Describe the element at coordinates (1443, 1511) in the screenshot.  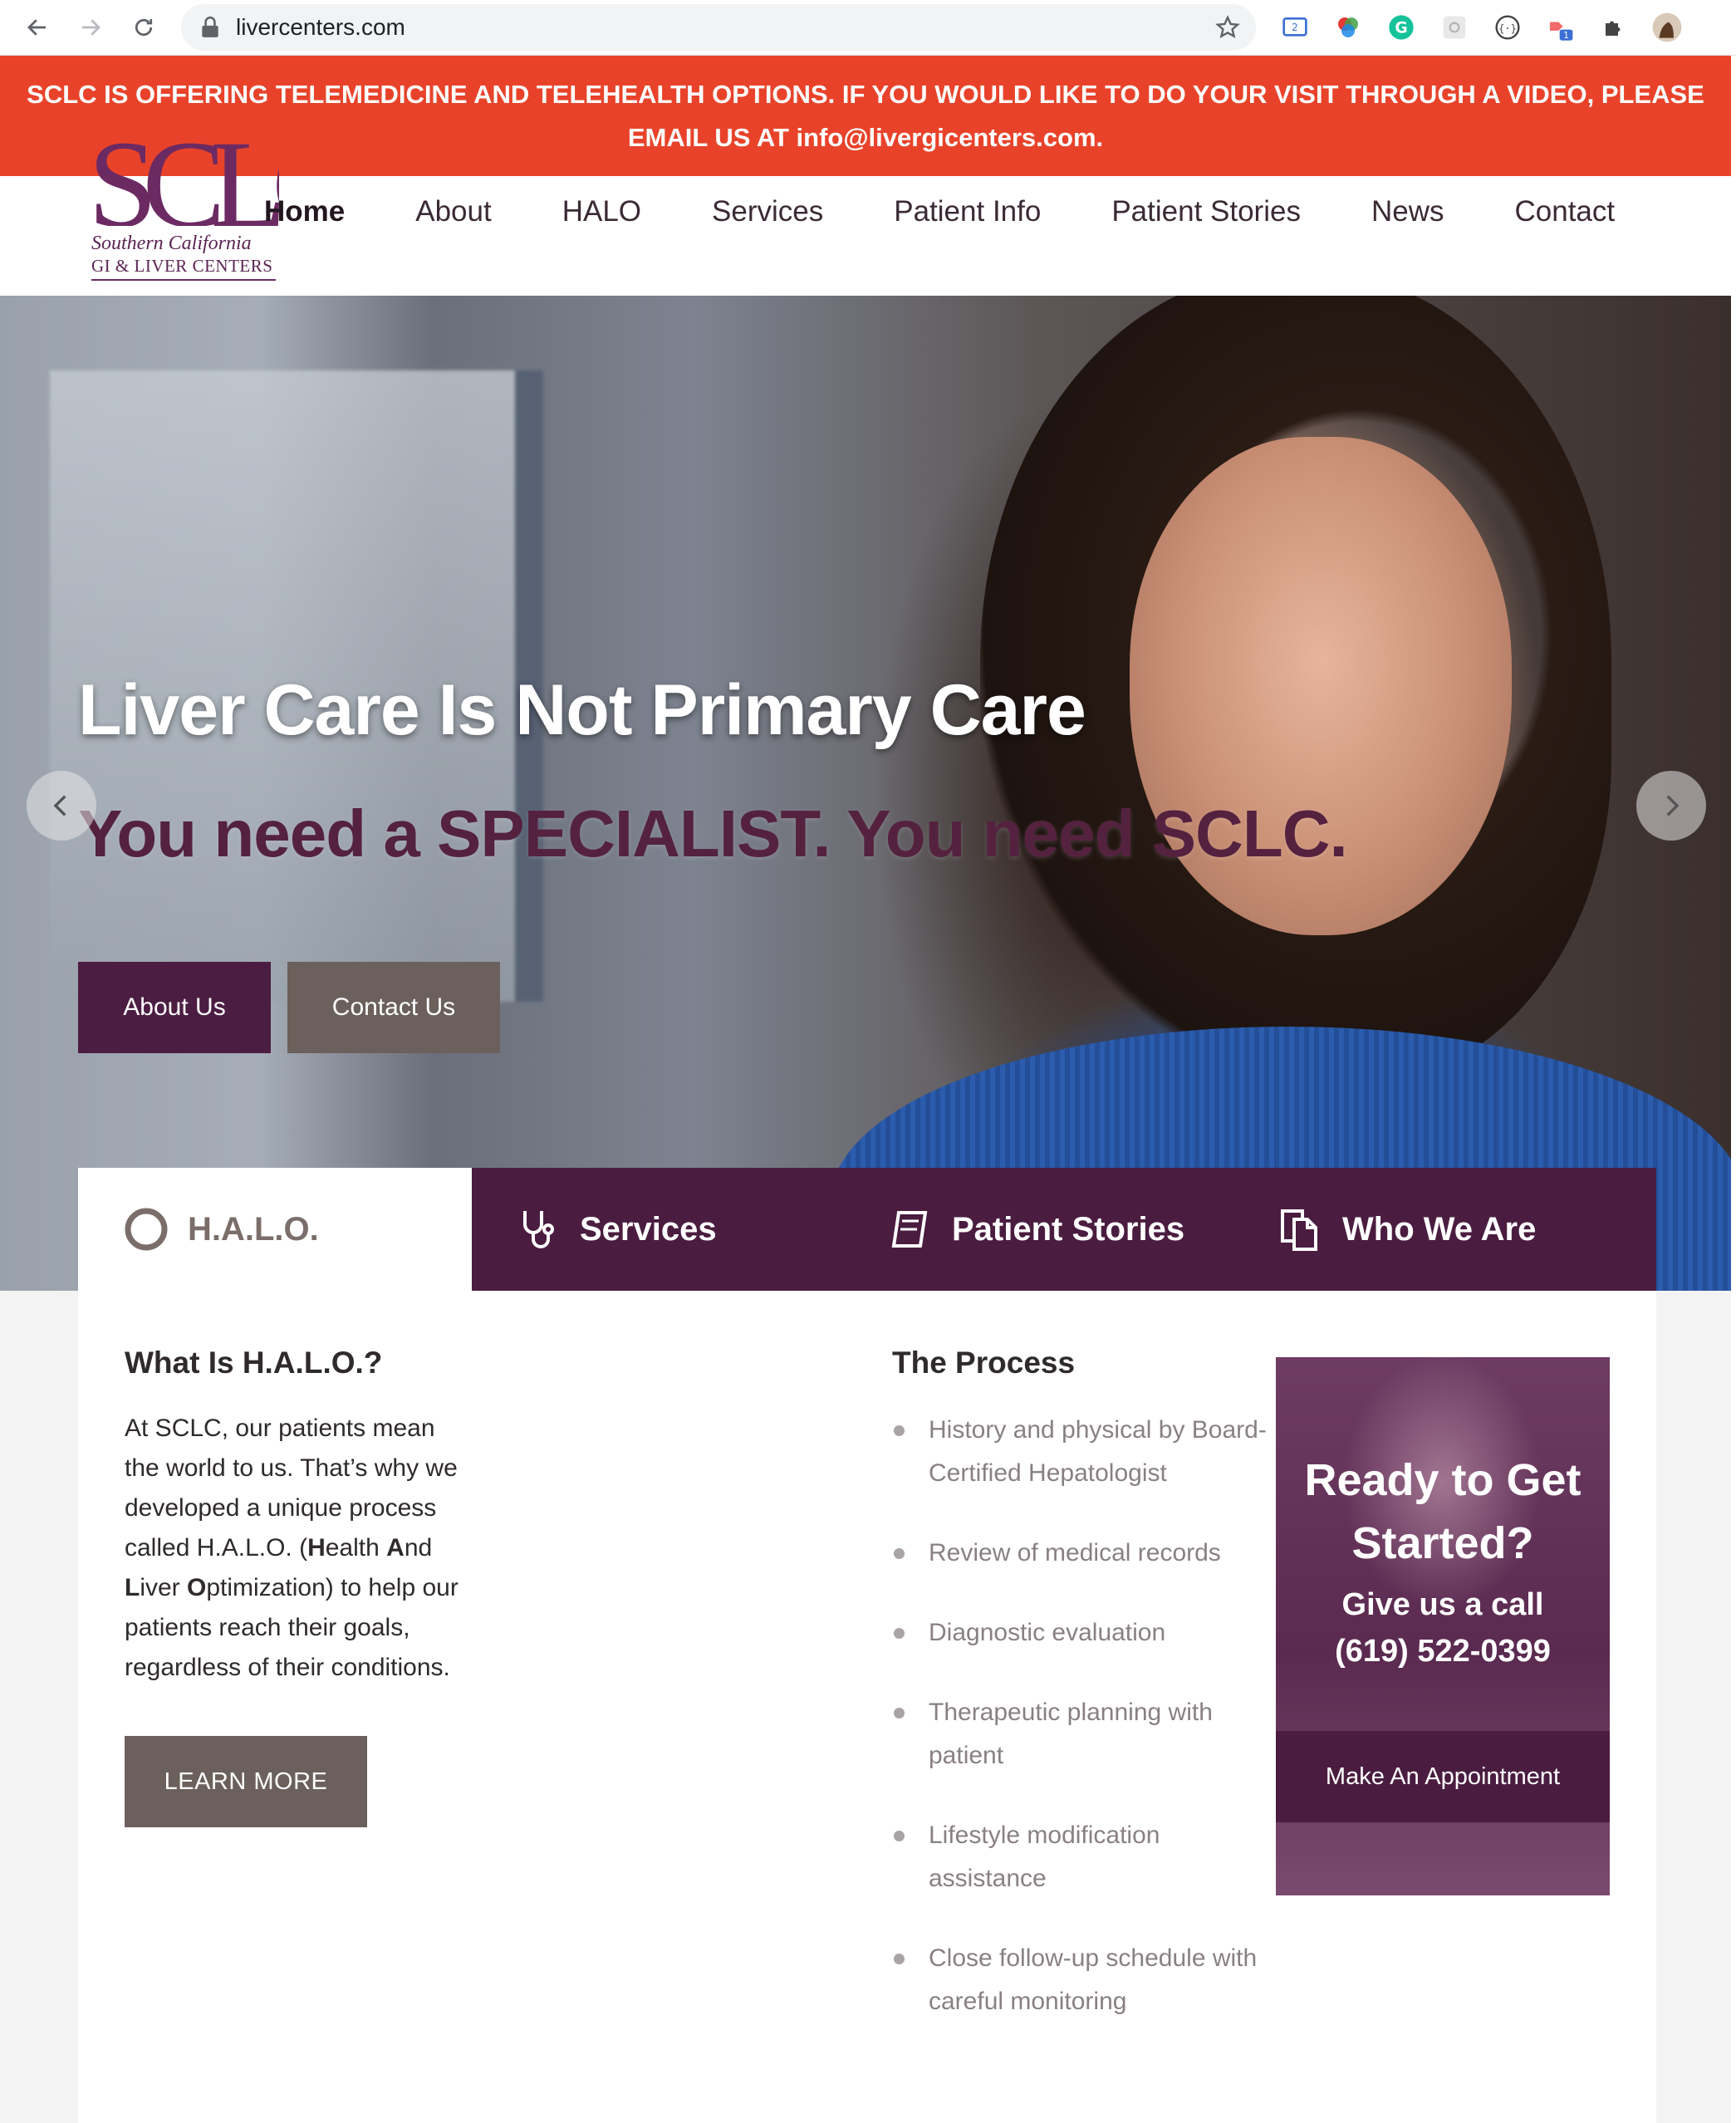
I see `cta-heading: Ready to Get Started?` at that location.